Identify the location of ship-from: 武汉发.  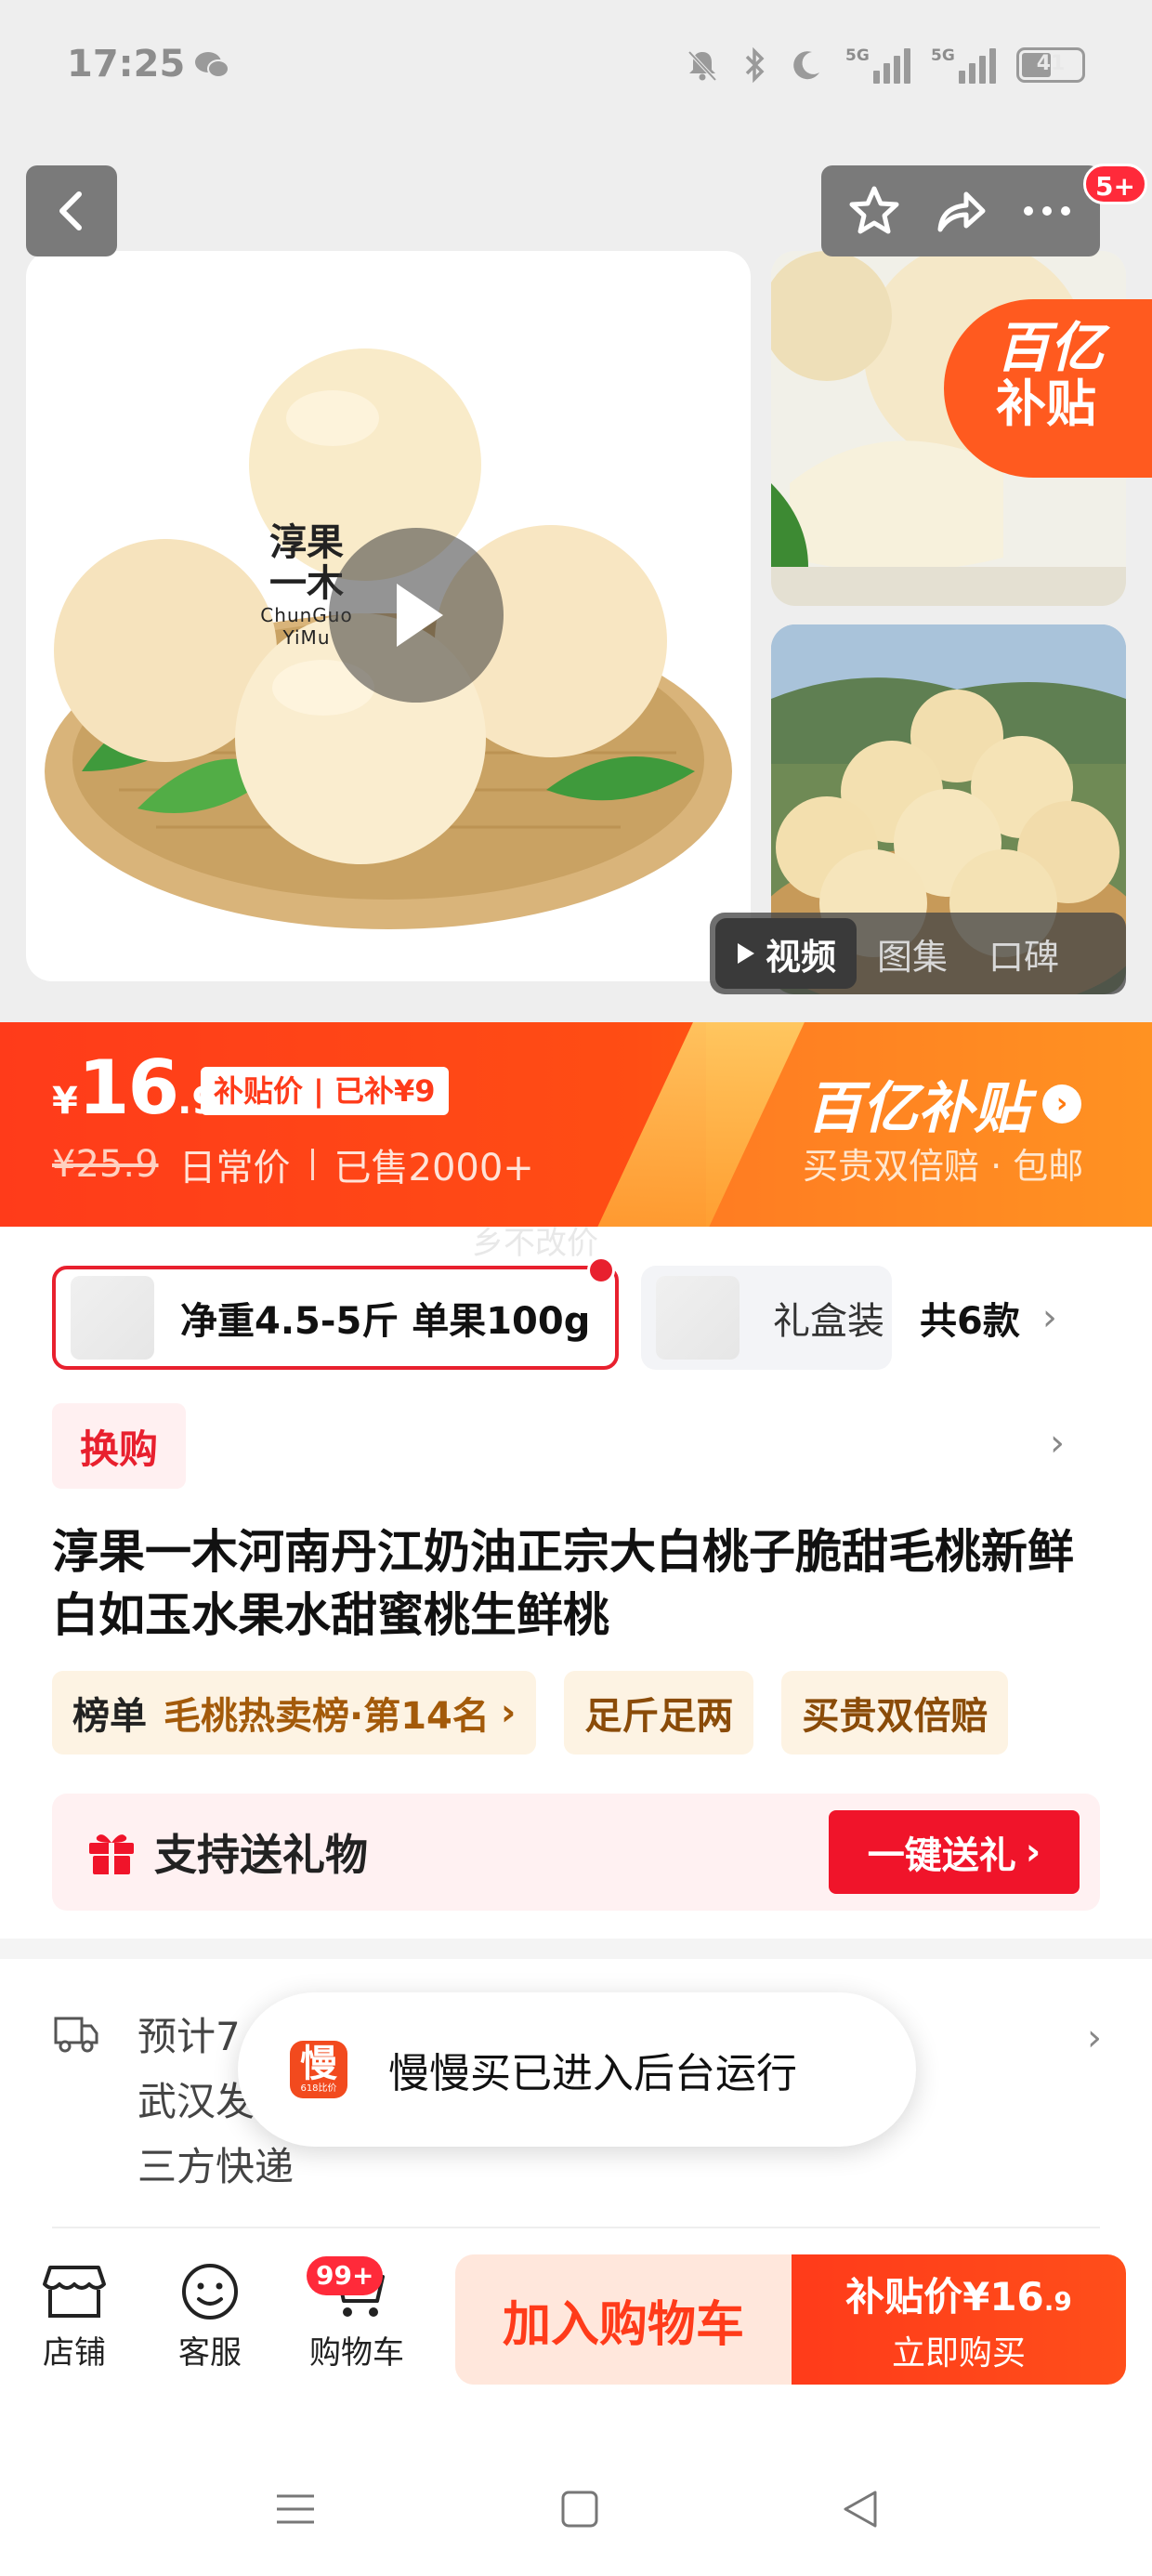
(196, 2101).